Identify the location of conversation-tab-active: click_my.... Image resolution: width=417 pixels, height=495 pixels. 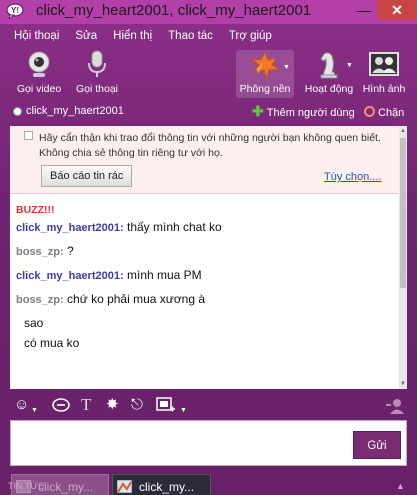
(161, 484).